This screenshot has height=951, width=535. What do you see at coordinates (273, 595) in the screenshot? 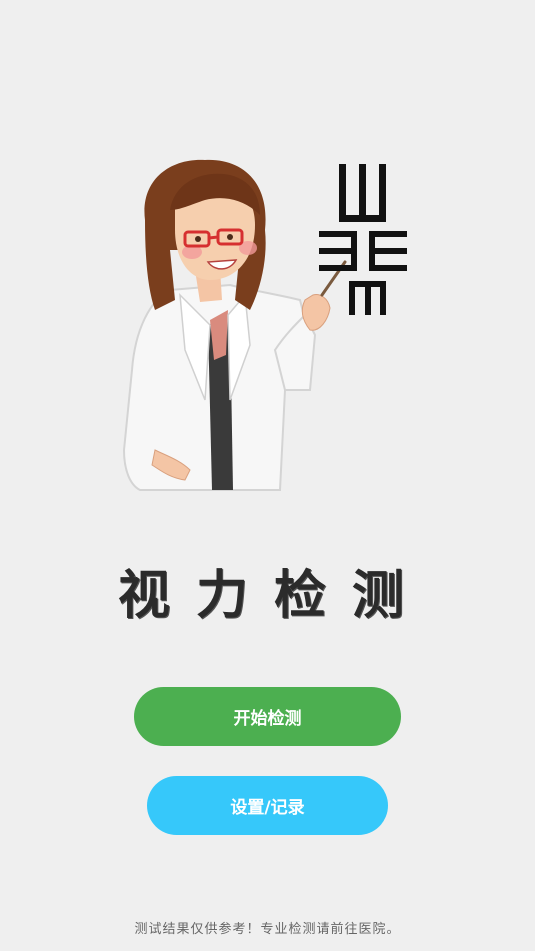
I see `app-title: 视力检测` at bounding box center [273, 595].